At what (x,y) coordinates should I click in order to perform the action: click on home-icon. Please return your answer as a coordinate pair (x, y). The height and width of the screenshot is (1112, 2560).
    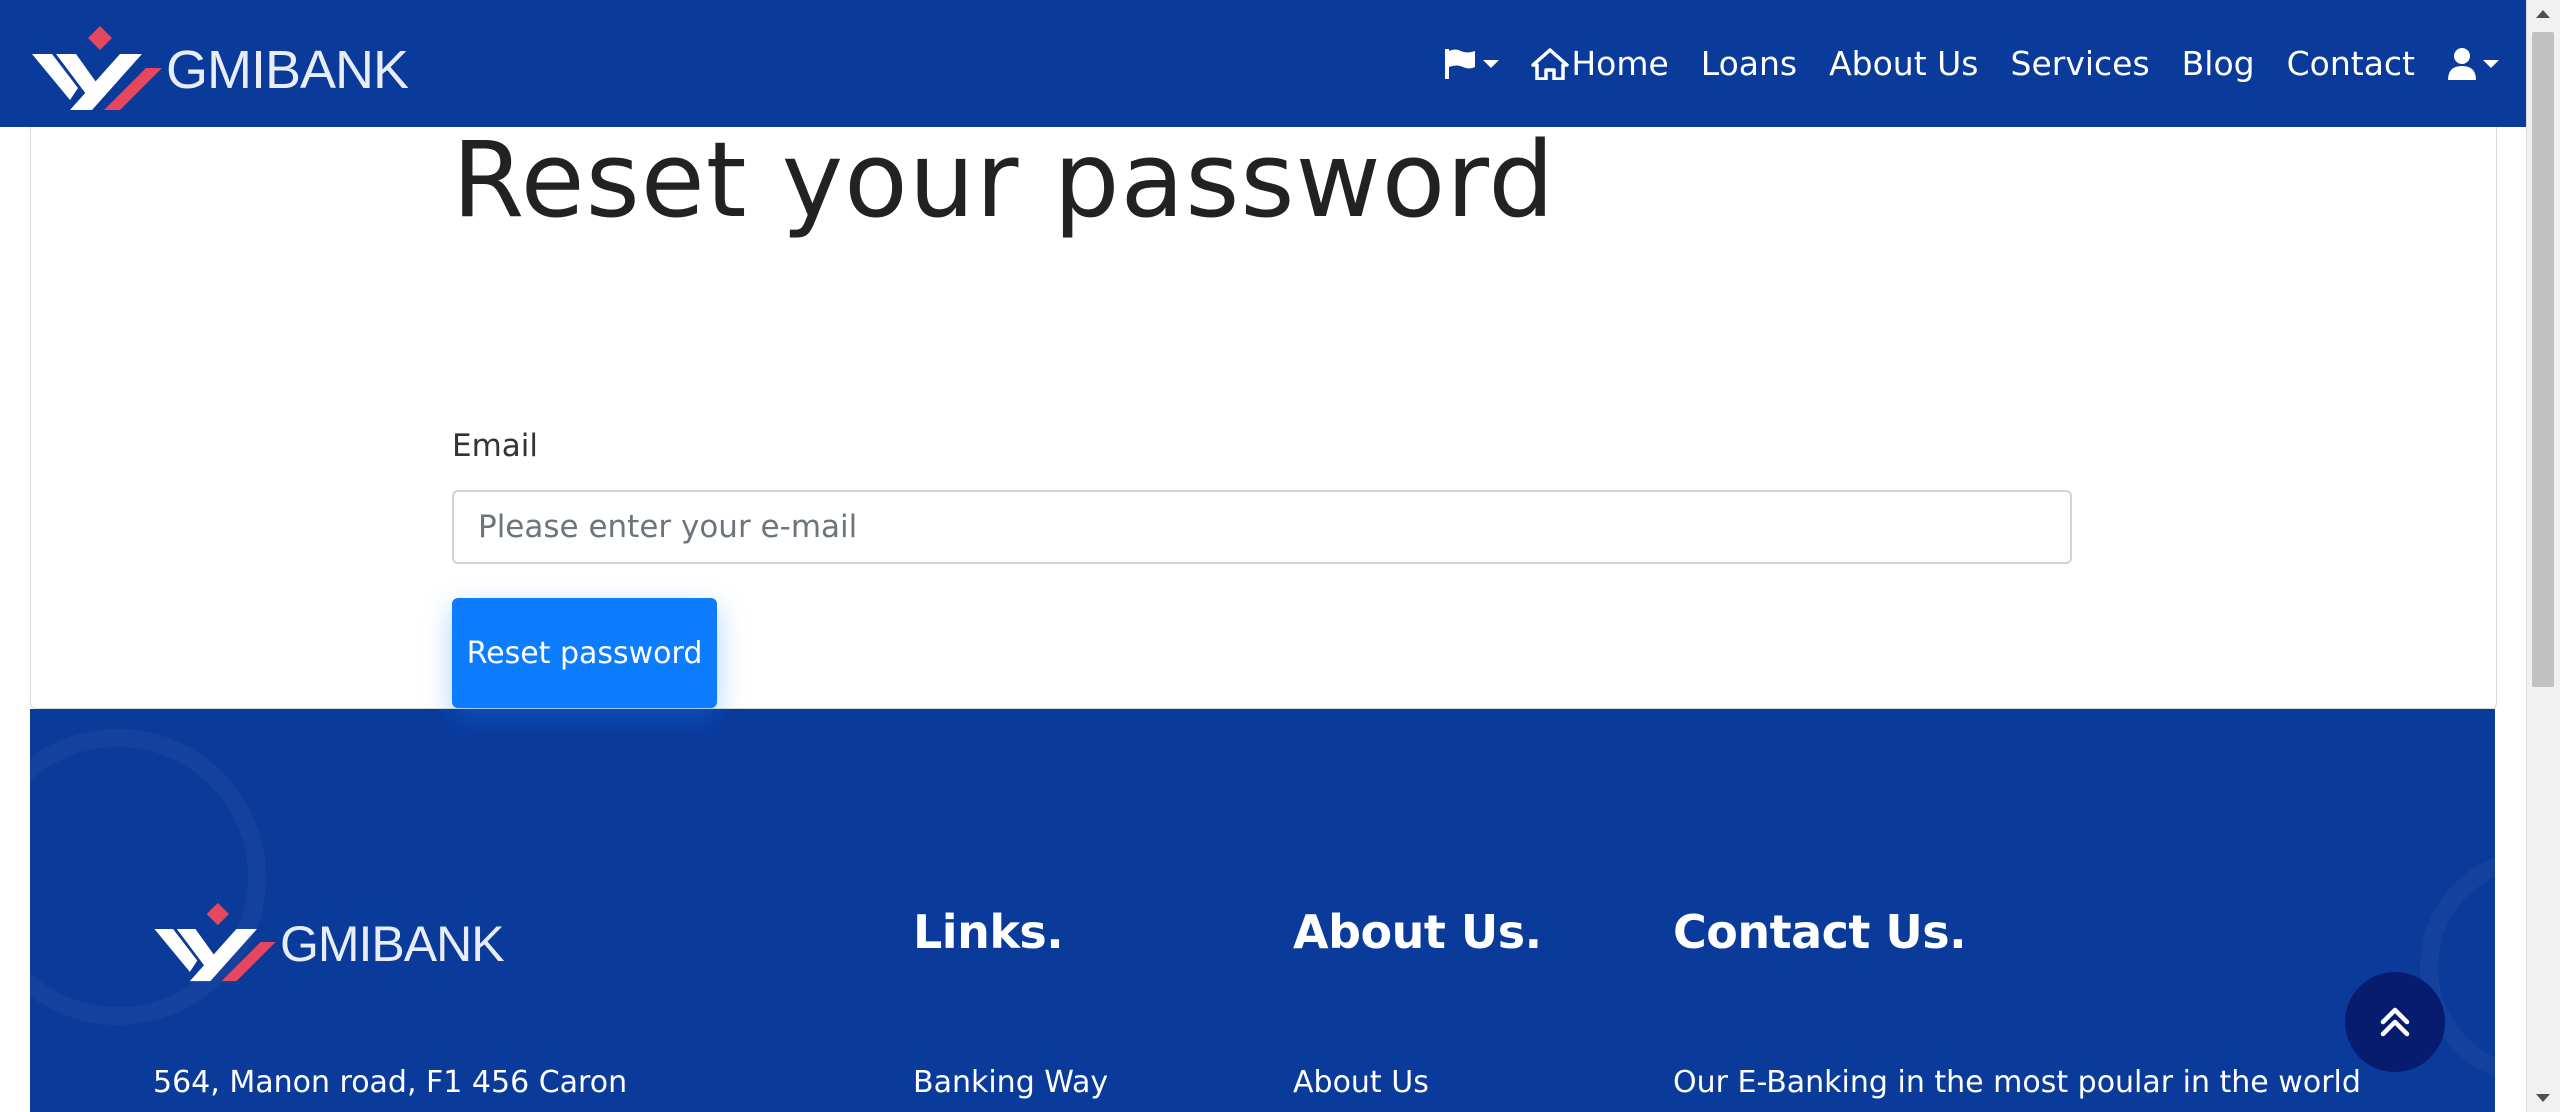
    Looking at the image, I should click on (1550, 63).